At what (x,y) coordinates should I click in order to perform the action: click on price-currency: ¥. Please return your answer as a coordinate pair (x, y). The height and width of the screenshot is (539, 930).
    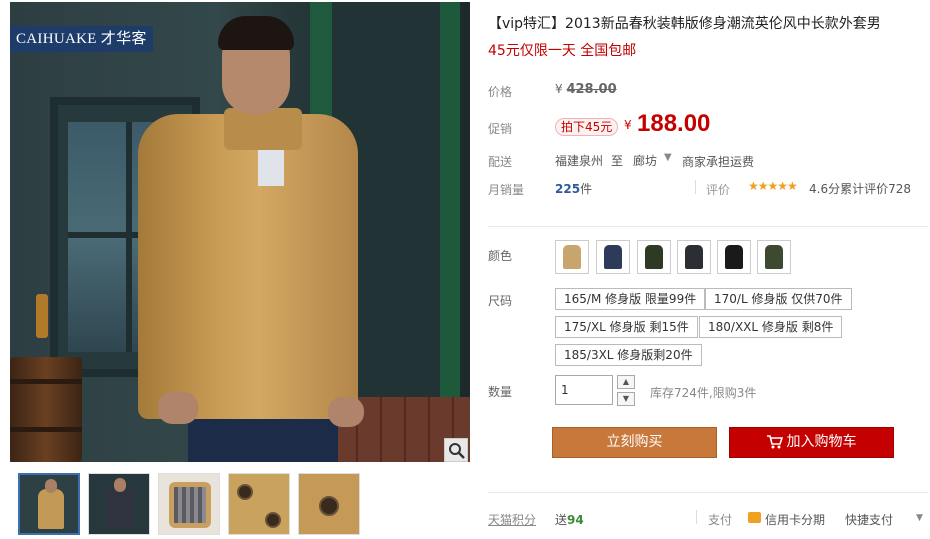
    Looking at the image, I should click on (559, 89).